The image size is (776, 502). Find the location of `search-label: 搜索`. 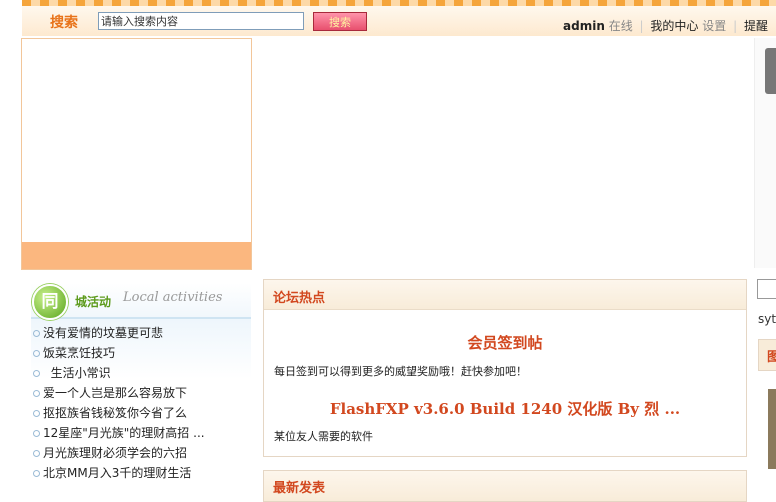

search-label: 搜索 is located at coordinates (64, 23).